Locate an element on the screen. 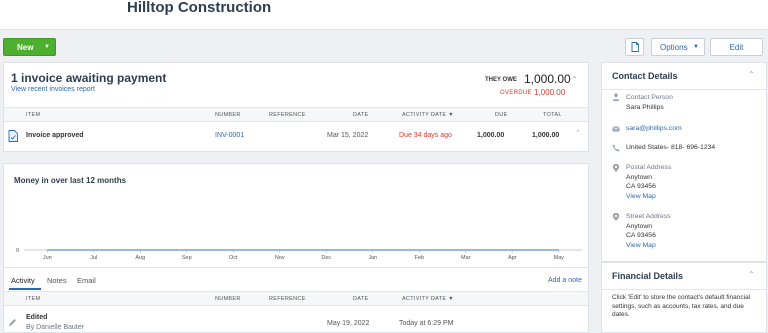  new-button: New ▼ is located at coordinates (29, 47).